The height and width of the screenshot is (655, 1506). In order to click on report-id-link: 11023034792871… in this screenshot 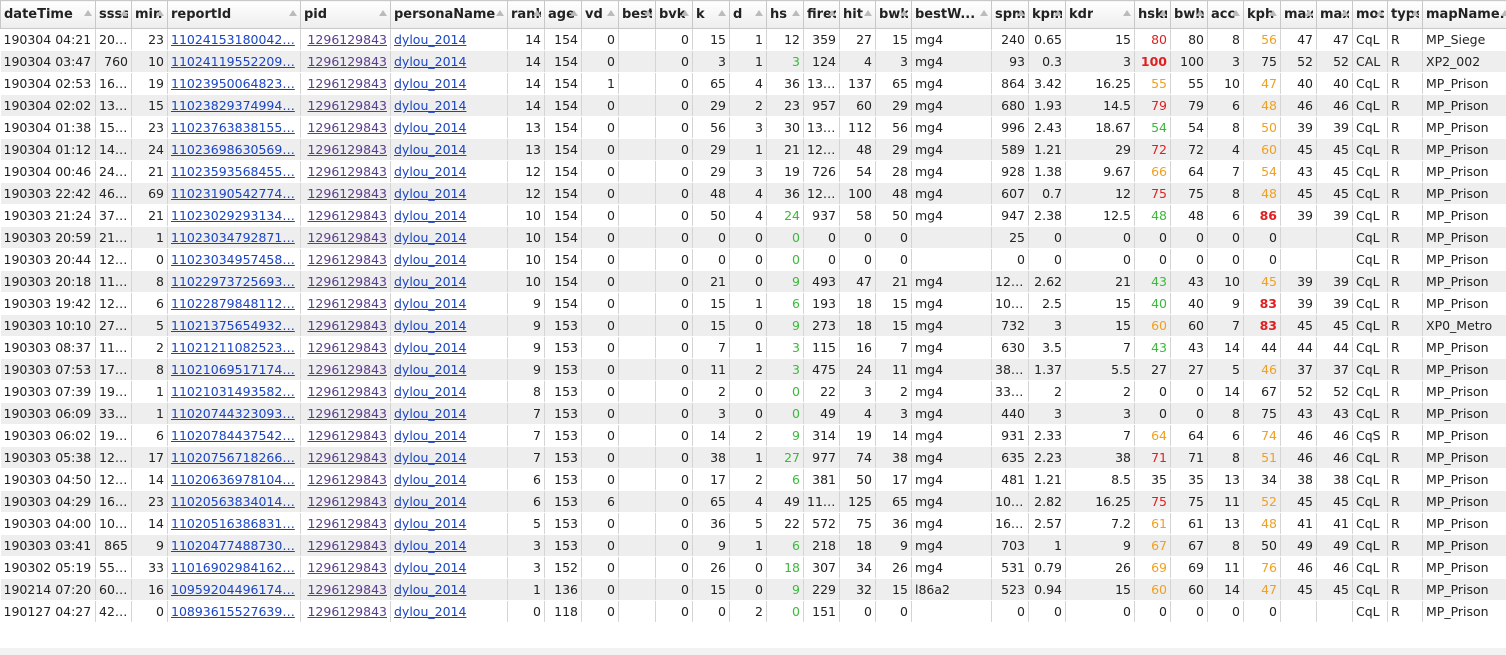, I will do `click(234, 237)`.